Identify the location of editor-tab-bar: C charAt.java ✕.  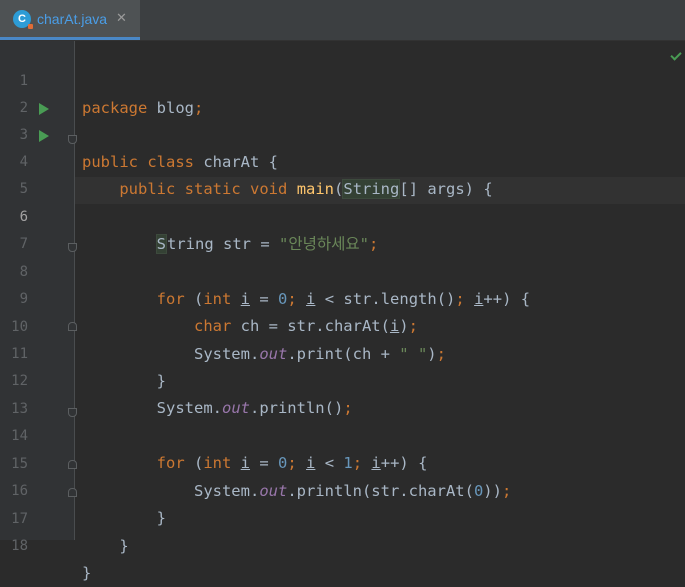
(342, 20).